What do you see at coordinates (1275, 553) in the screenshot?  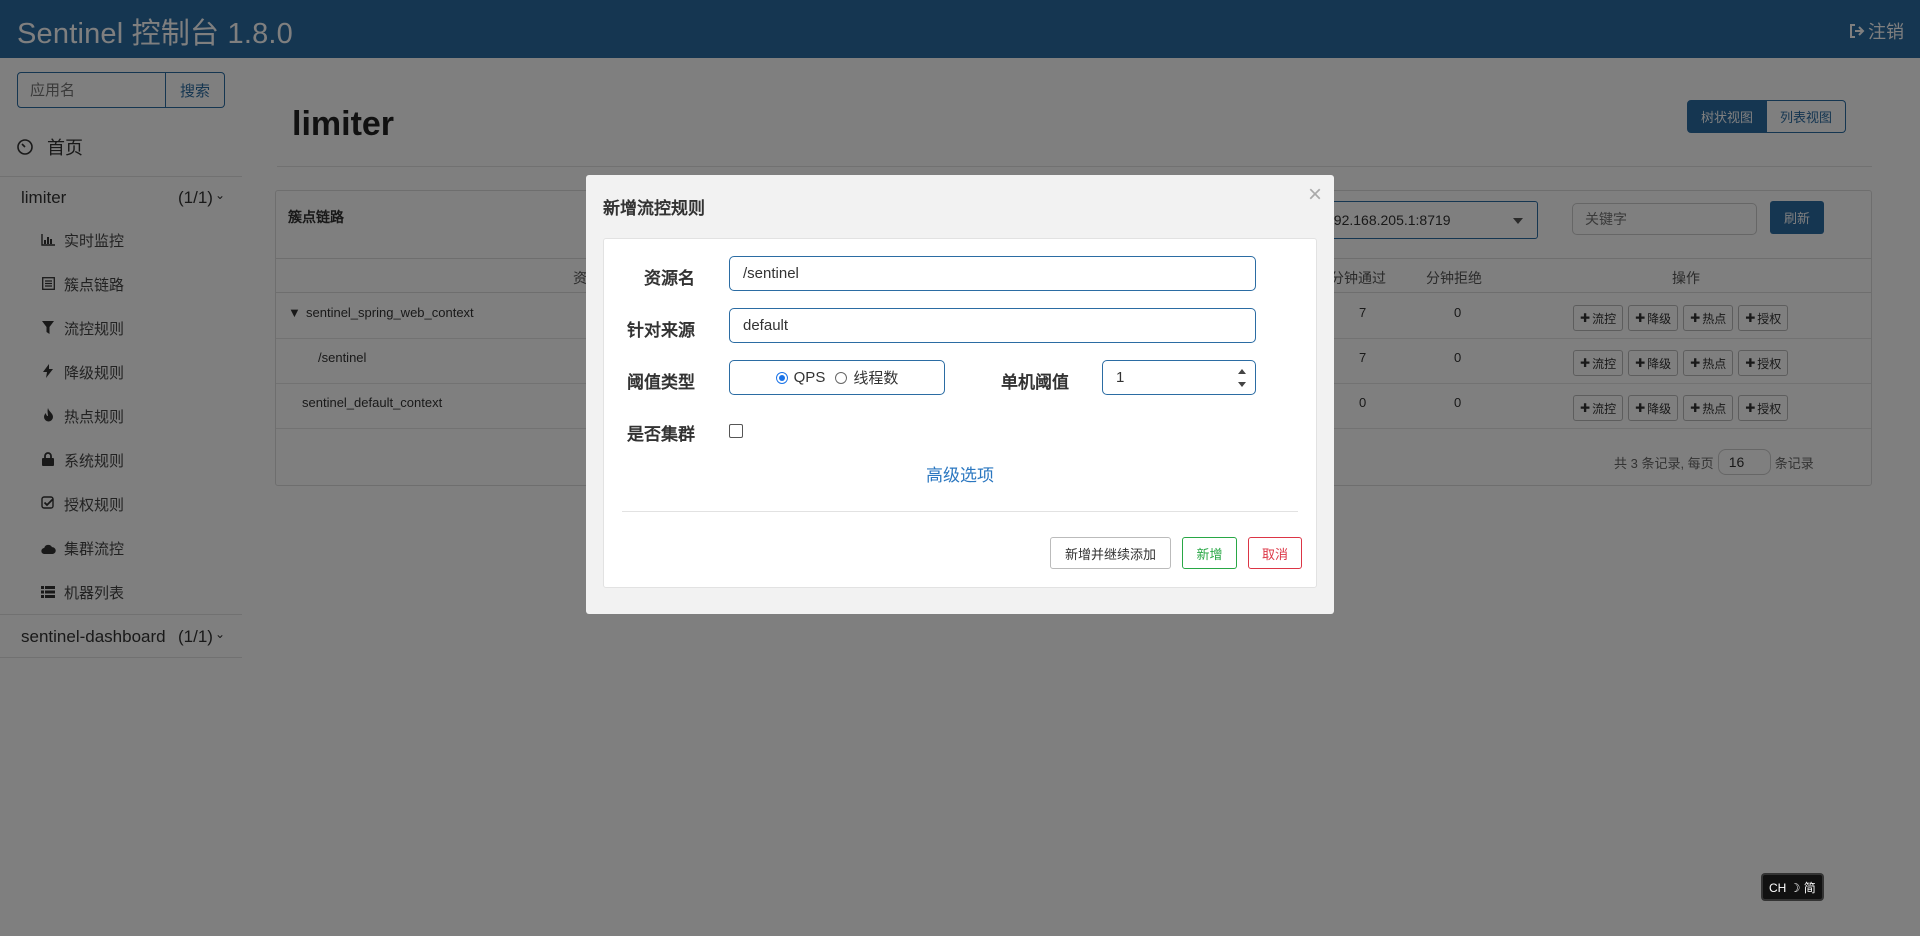 I see `cancel-button: 取消` at bounding box center [1275, 553].